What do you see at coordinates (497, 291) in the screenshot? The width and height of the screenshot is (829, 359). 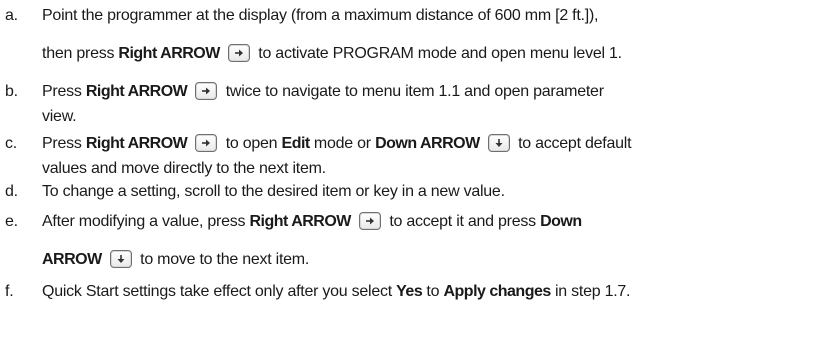 I see `apply-changes-label: Apply changes` at bounding box center [497, 291].